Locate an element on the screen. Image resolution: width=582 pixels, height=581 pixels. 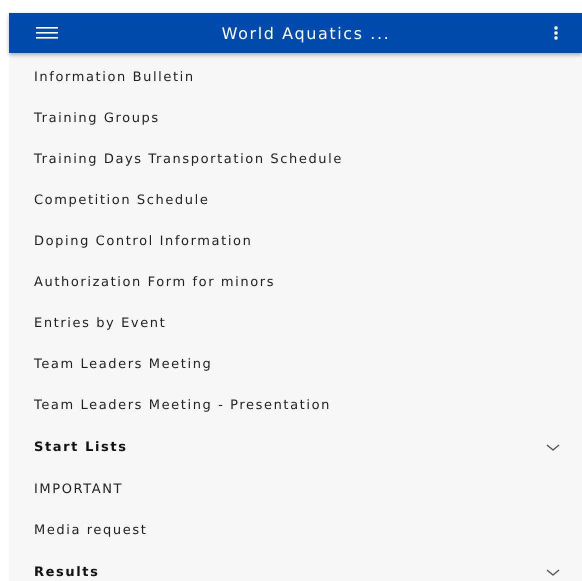
menu-item: Authorization Form for minors is located at coordinates (295, 282).